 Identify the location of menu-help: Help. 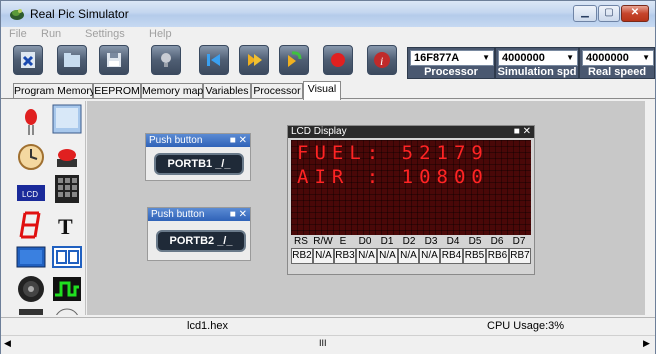
(160, 34).